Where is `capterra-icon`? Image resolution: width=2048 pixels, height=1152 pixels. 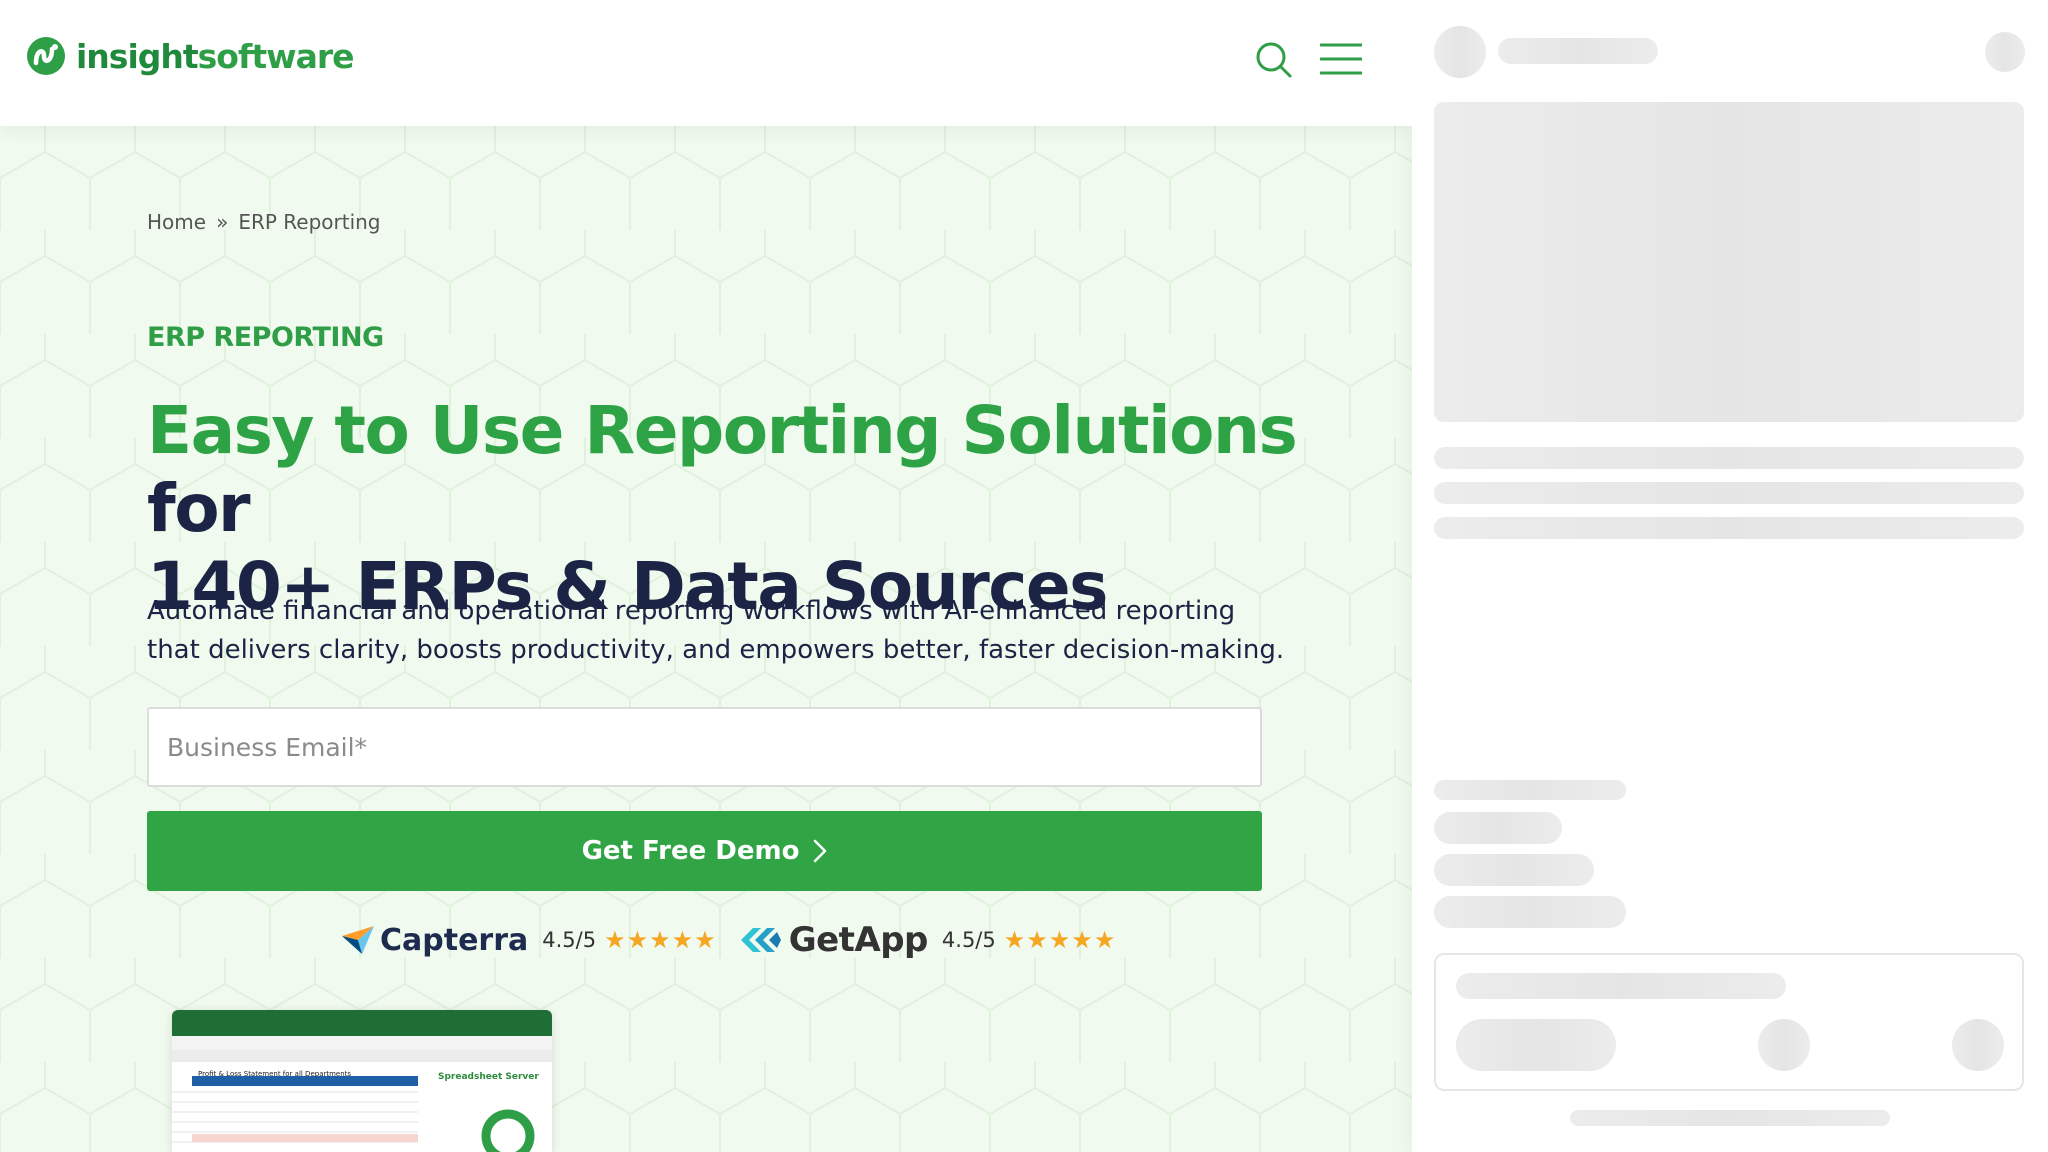
capterra-icon is located at coordinates (358, 940).